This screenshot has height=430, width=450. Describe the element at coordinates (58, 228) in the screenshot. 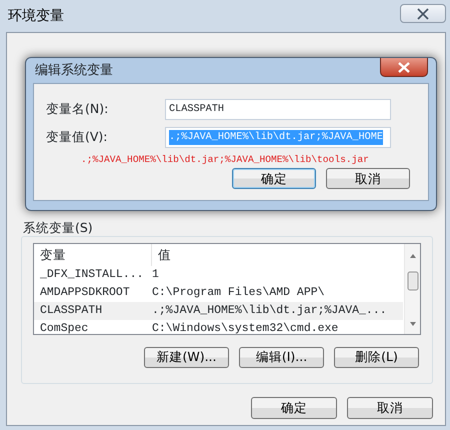

I see `group-label: 系统变量(S)` at that location.